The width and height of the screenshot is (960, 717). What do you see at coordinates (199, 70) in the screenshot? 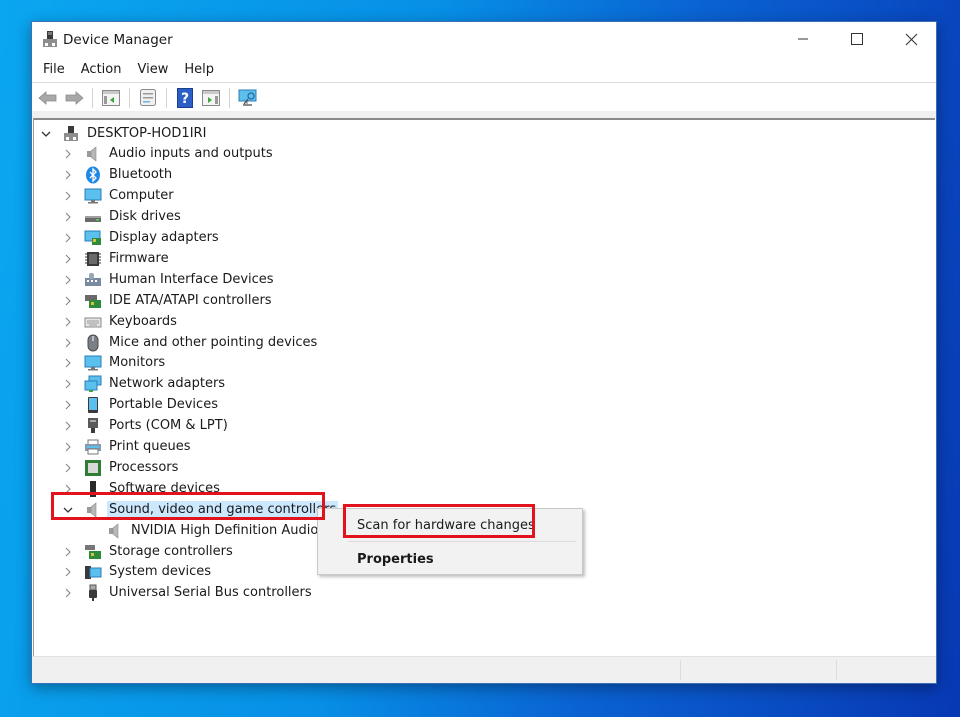
I see `menu-help: Help` at bounding box center [199, 70].